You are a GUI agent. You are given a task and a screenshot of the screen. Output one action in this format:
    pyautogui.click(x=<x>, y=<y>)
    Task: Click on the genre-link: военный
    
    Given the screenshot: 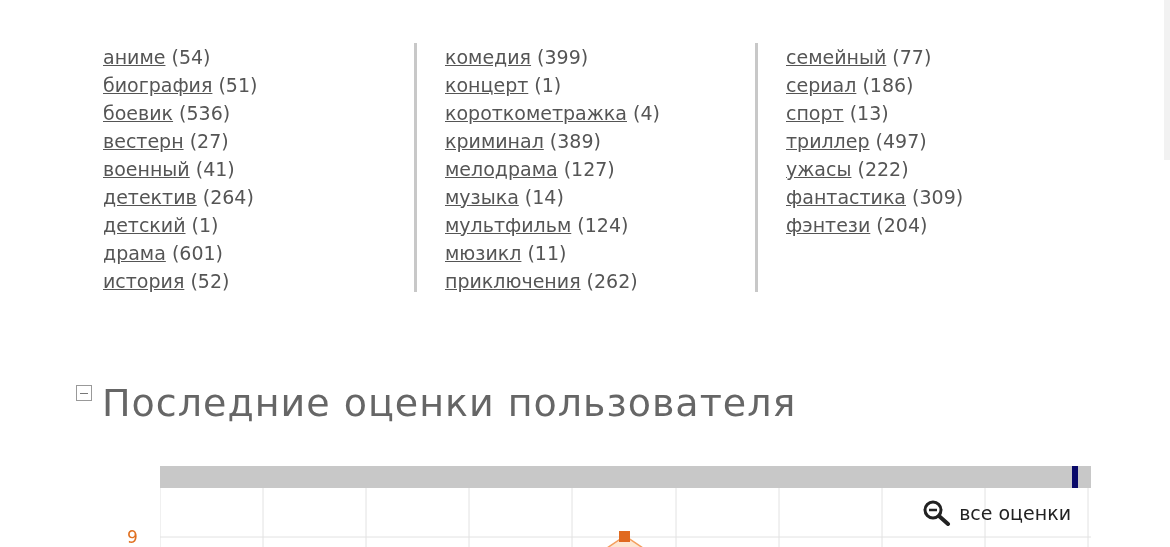 What is the action you would take?
    pyautogui.click(x=146, y=169)
    